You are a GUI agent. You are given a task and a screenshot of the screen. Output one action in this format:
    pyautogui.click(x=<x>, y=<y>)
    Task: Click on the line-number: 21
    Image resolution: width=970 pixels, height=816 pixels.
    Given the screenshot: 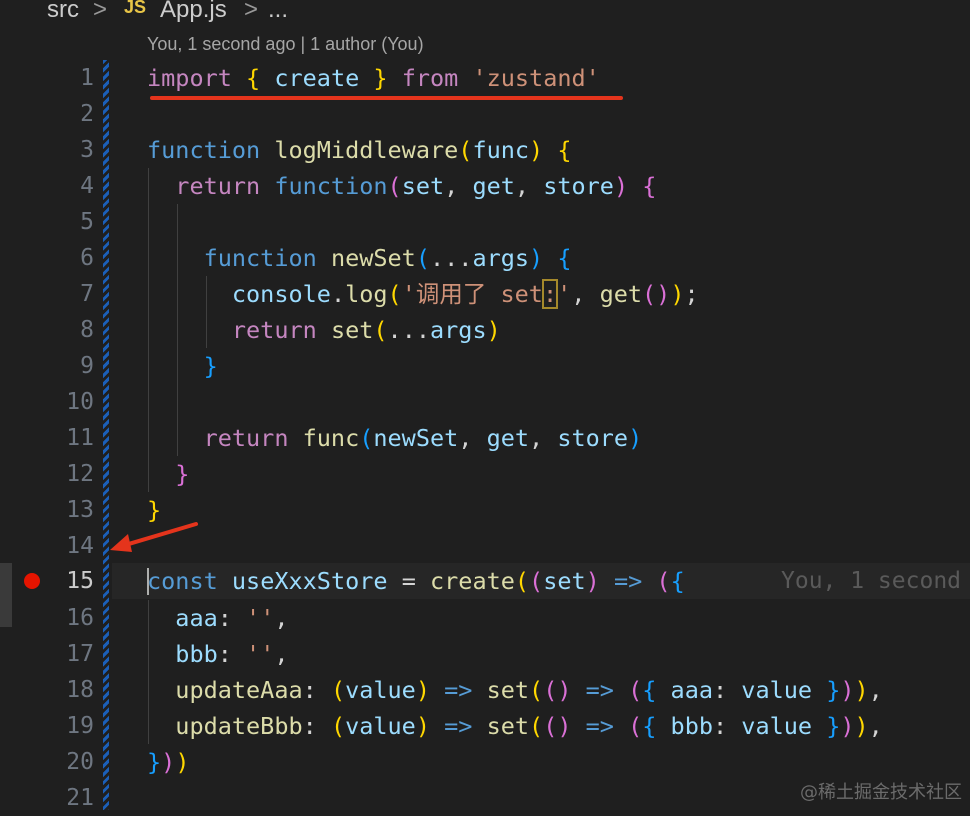 What is the action you would take?
    pyautogui.click(x=80, y=798)
    